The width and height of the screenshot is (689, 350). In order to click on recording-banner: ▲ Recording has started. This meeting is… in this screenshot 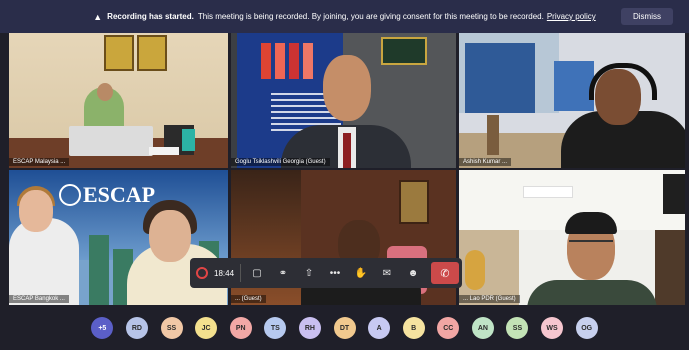, I will do `click(344, 16)`.